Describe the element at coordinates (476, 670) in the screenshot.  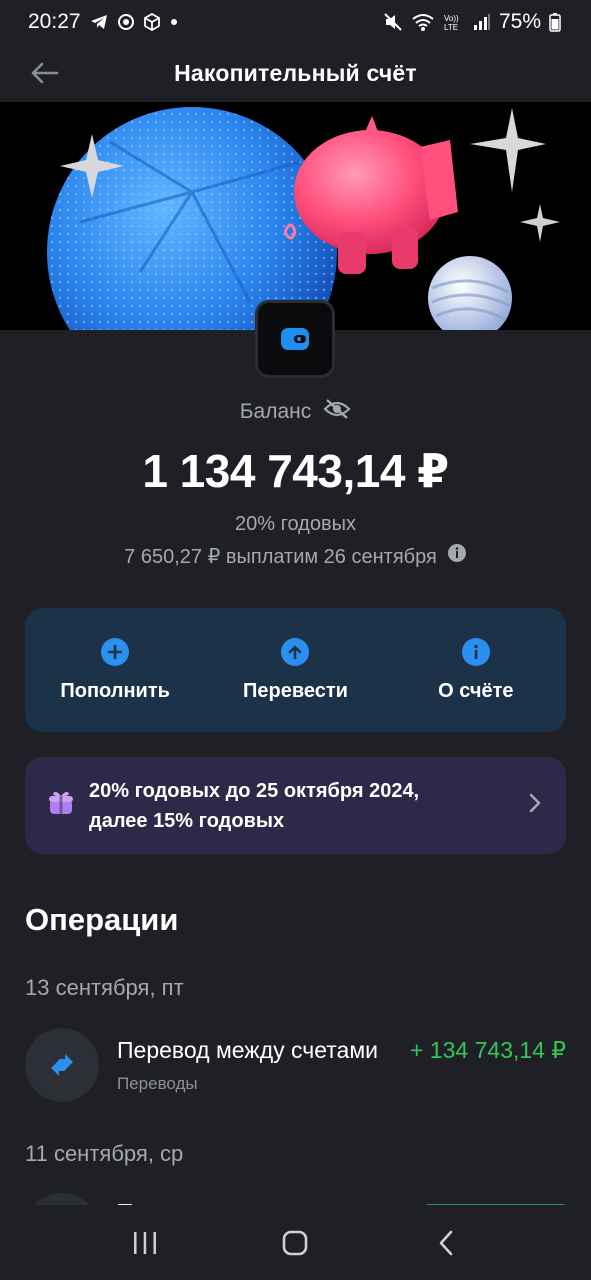
I see `about-account-button: О счёте` at that location.